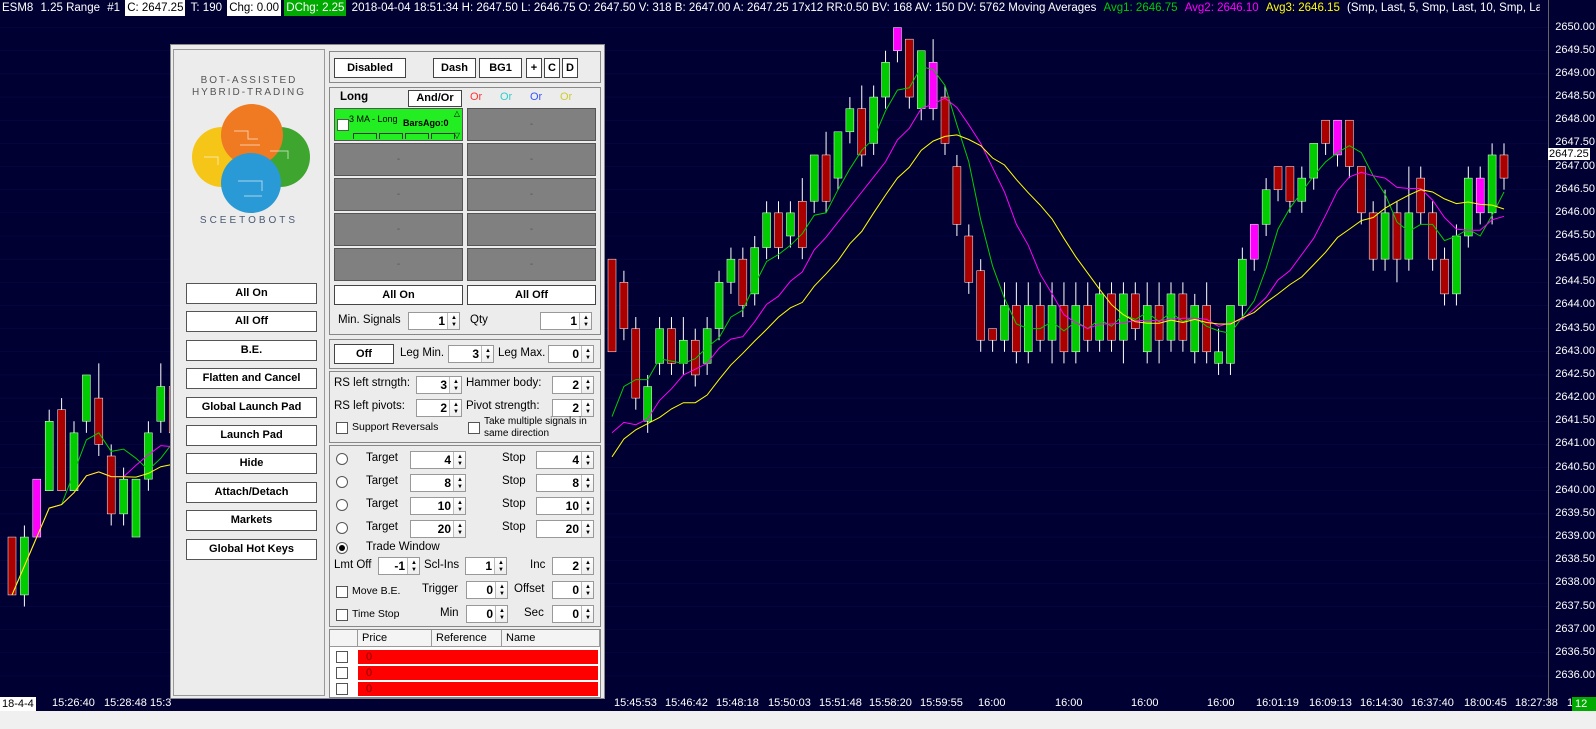 Image resolution: width=1596 pixels, height=729 pixels. I want to click on off-button: Off, so click(364, 354).